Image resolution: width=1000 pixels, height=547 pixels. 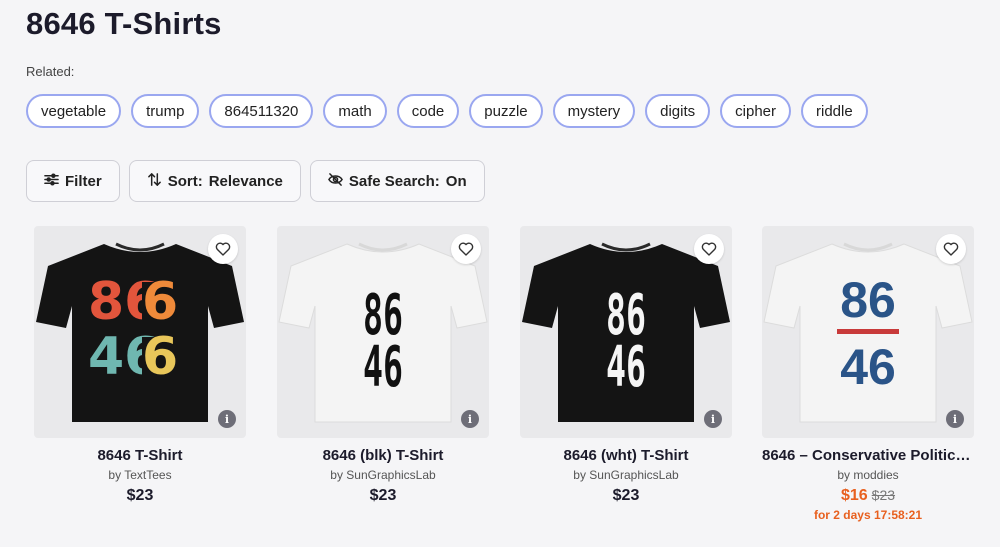 What do you see at coordinates (140, 455) in the screenshot?
I see `product-title: 8646 T-Shirt` at bounding box center [140, 455].